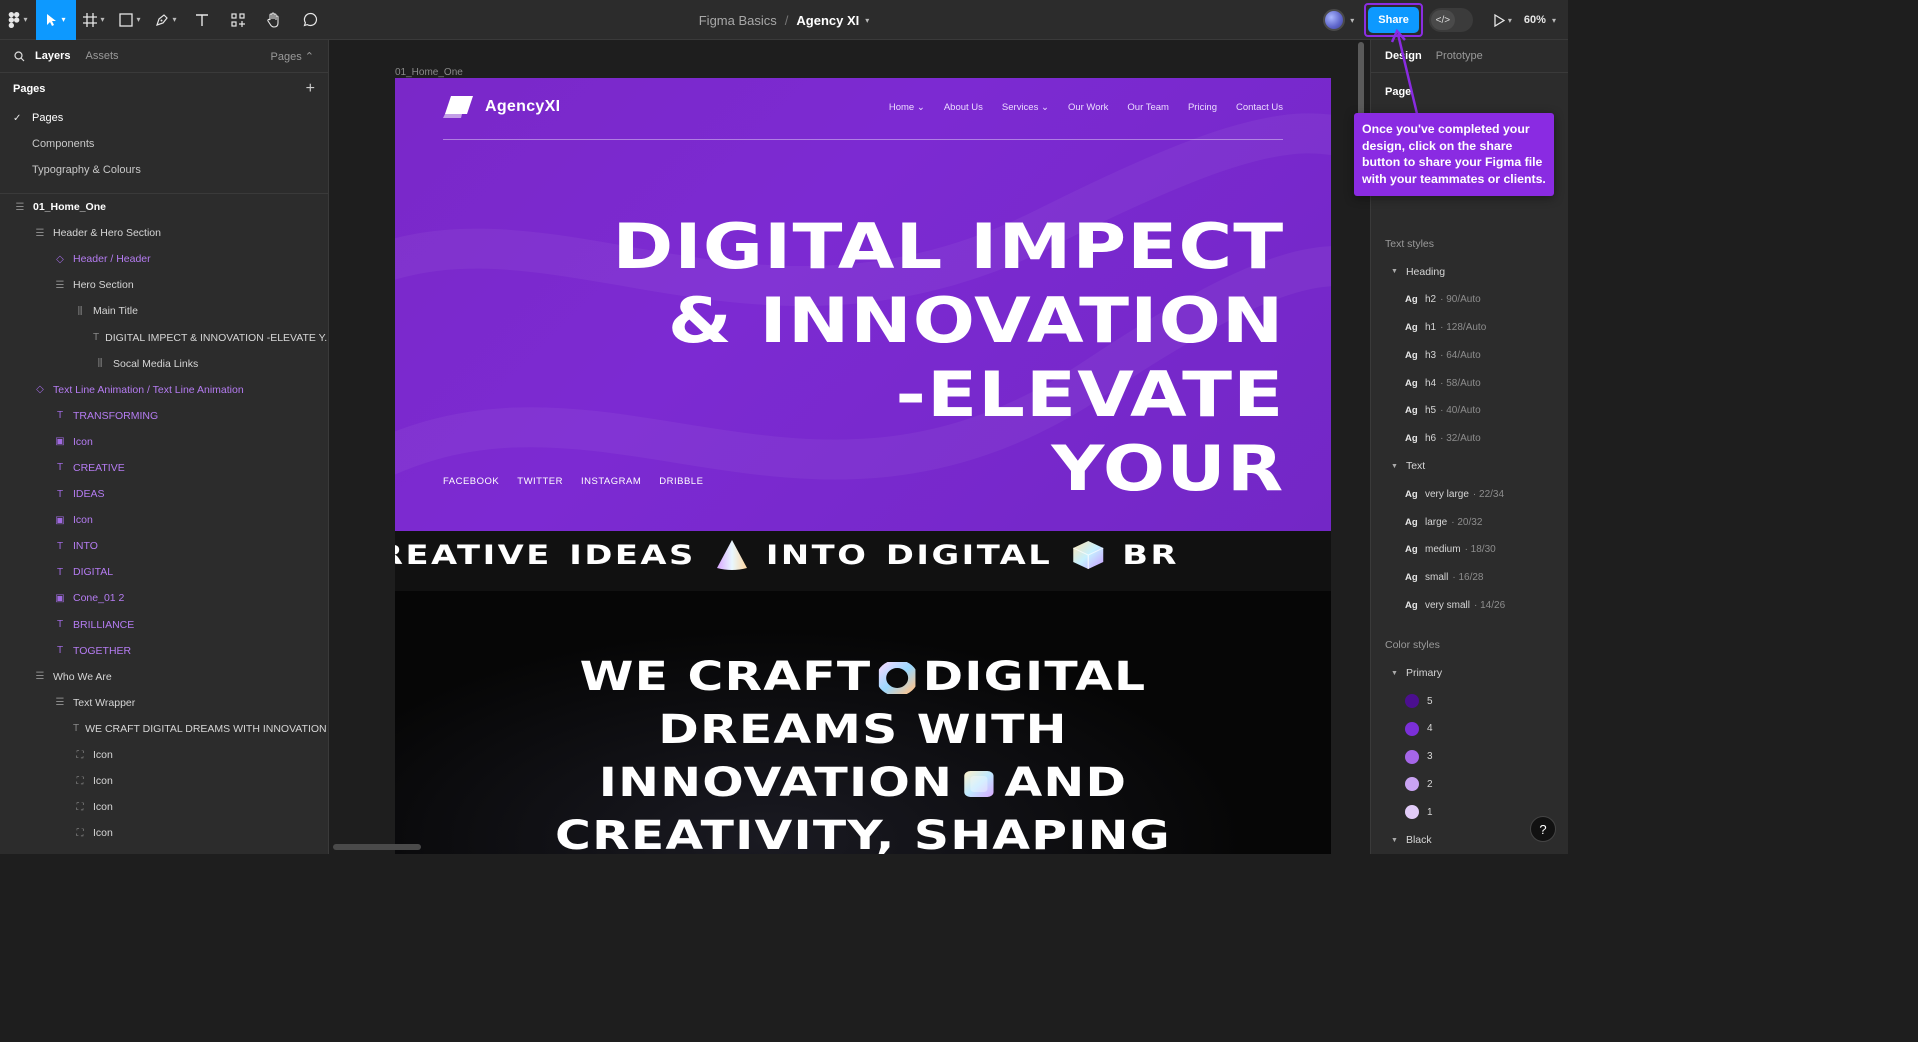  I want to click on pages-dropdown: Pages ⌃, so click(292, 56).